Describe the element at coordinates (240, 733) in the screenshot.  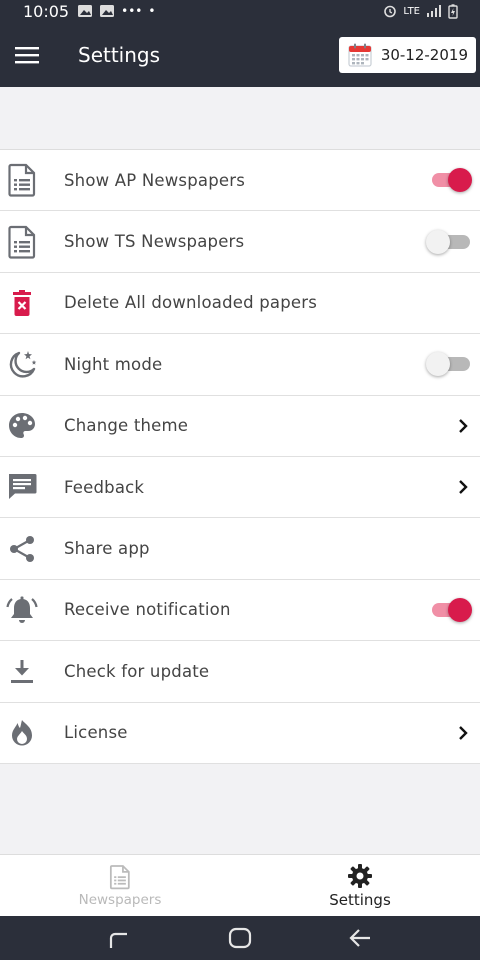
I see `setting-license: License` at that location.